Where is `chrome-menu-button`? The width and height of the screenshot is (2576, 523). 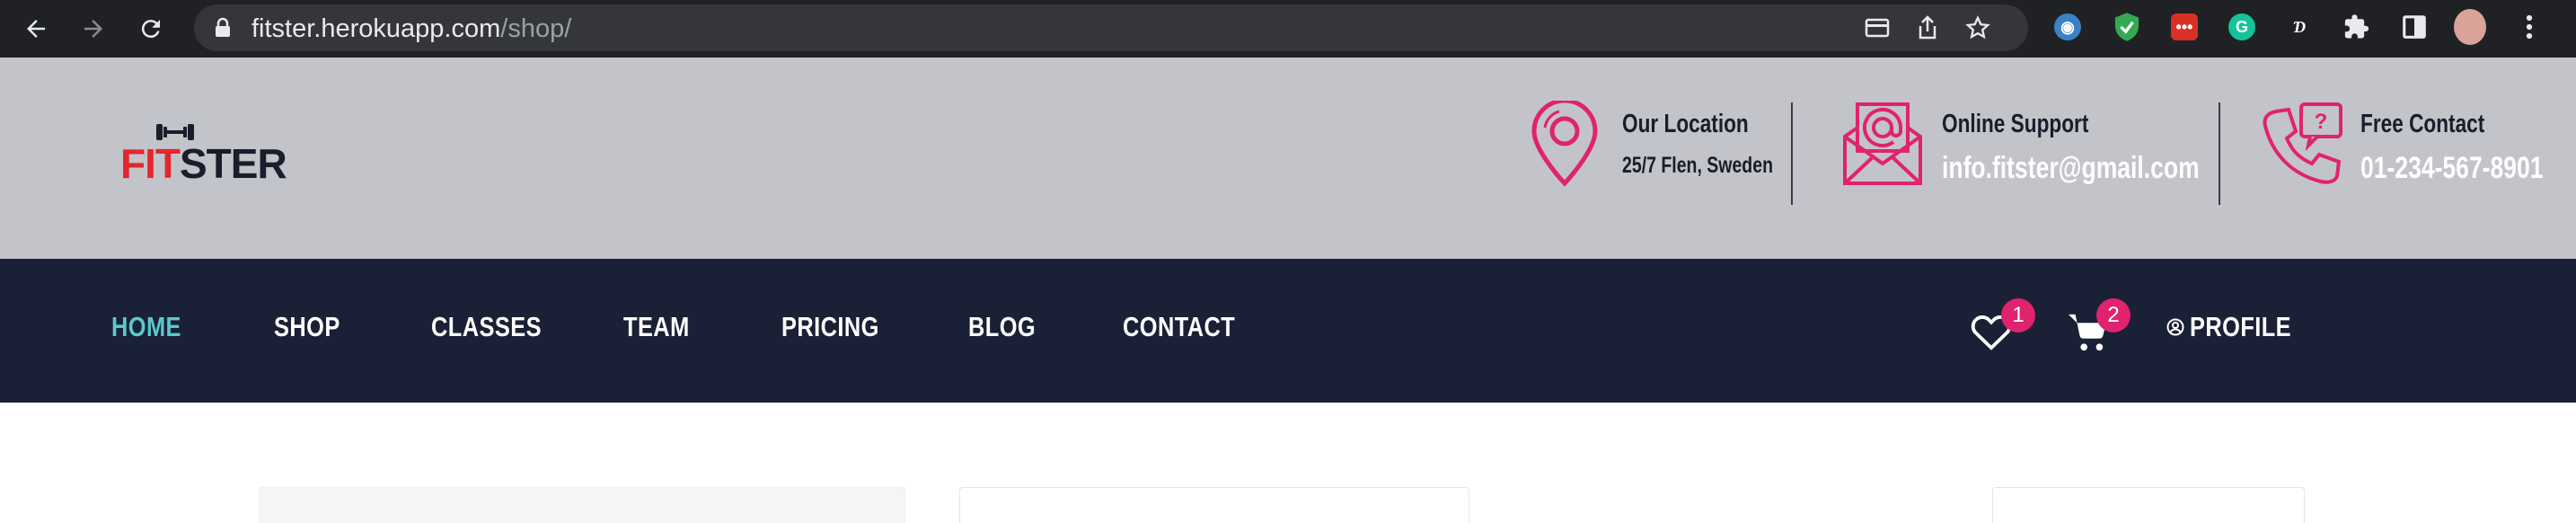
chrome-menu-button is located at coordinates (2529, 27).